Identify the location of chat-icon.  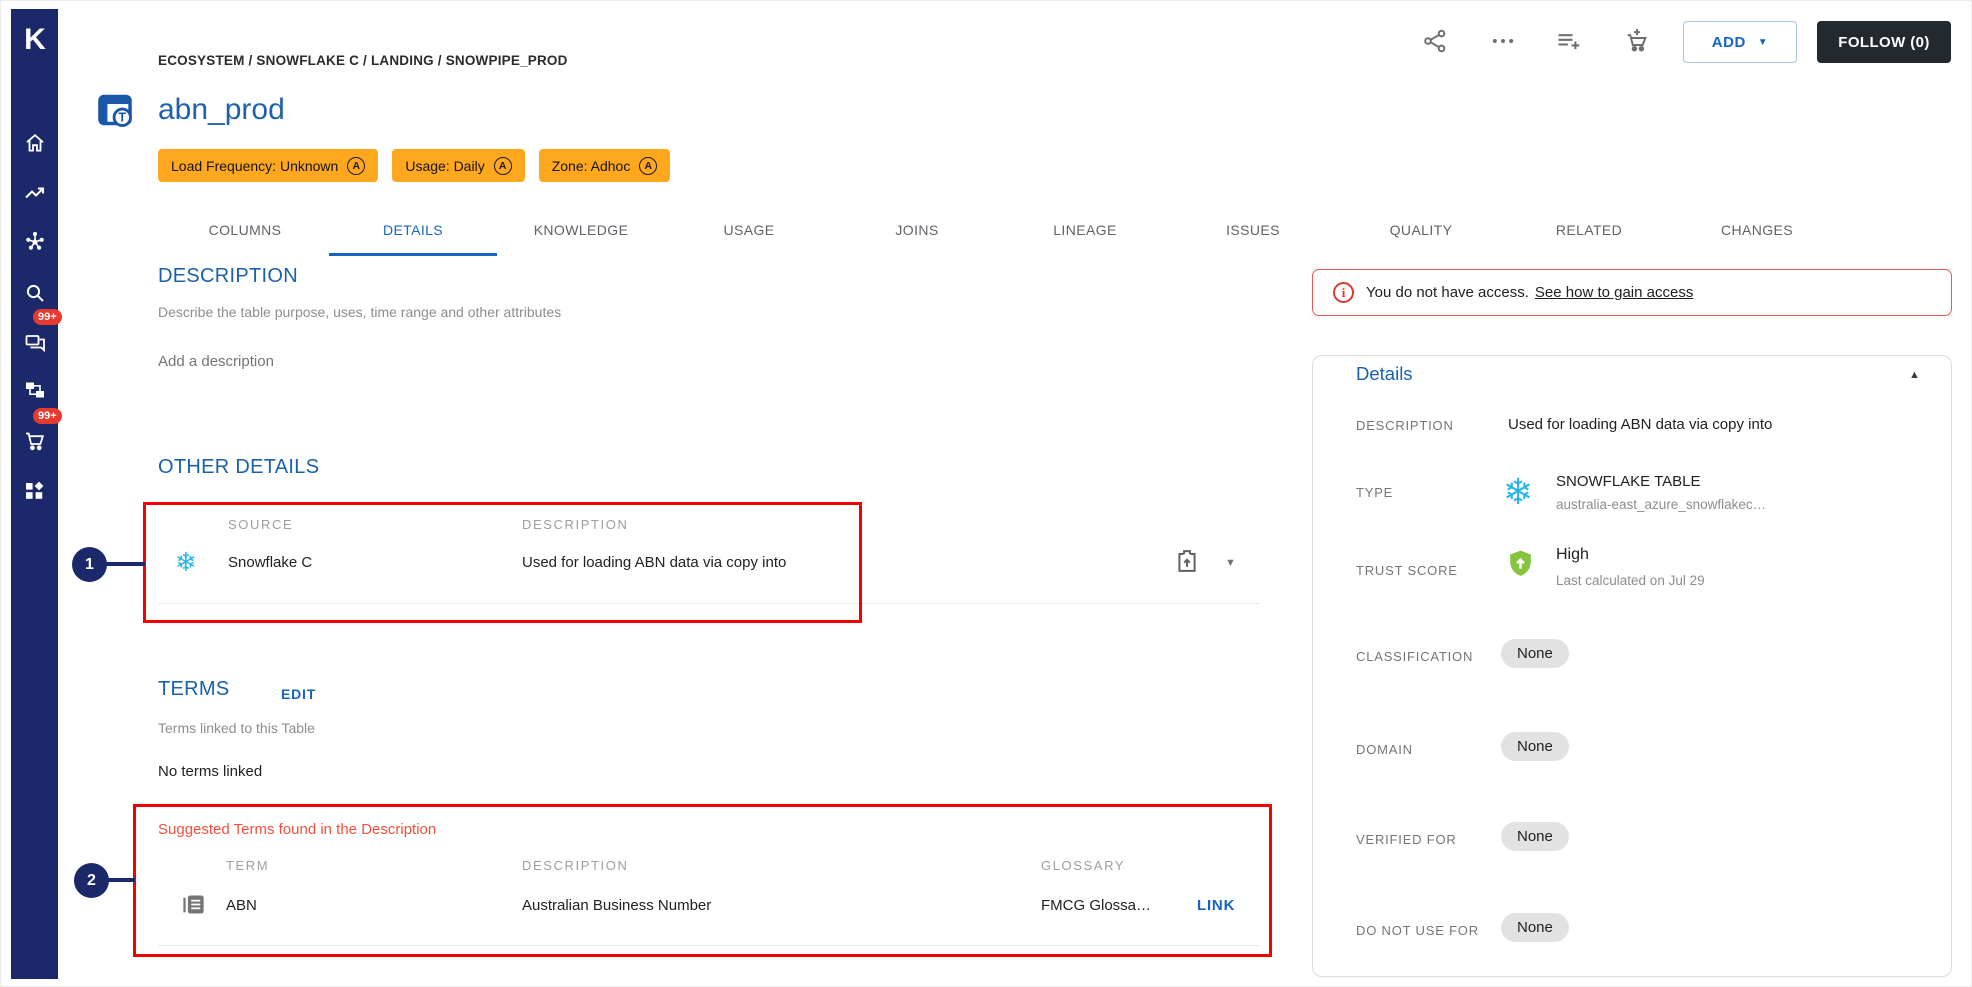
(35, 343).